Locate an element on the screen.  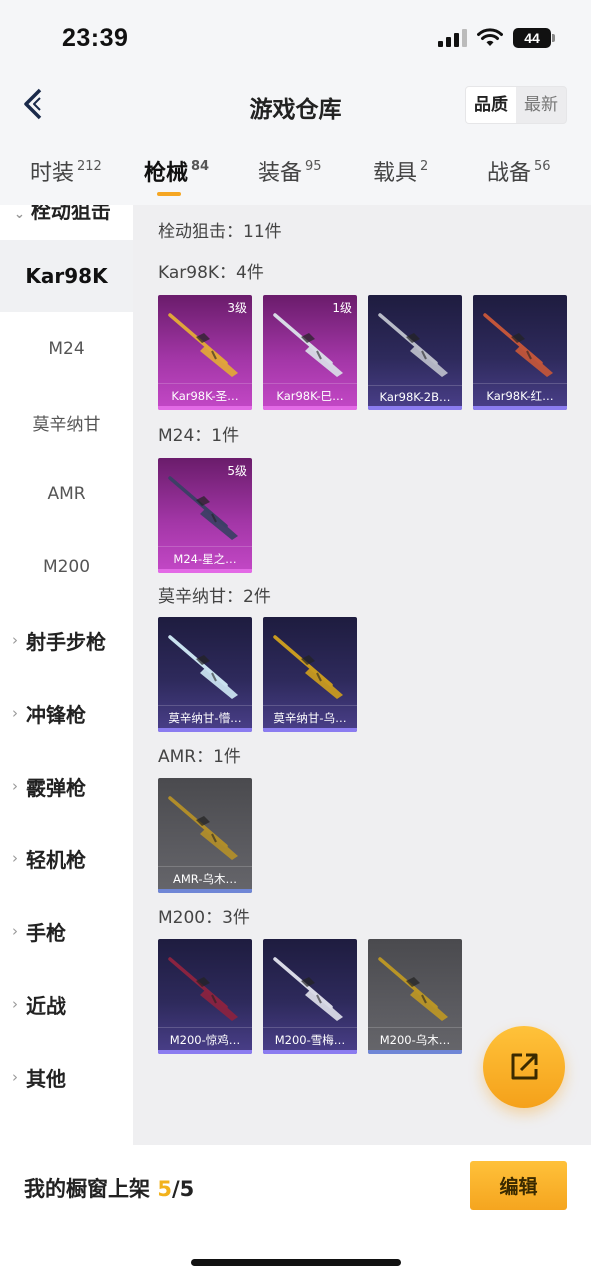
section-title: 莫辛纳甘：2件 is located at coordinates (214, 597).